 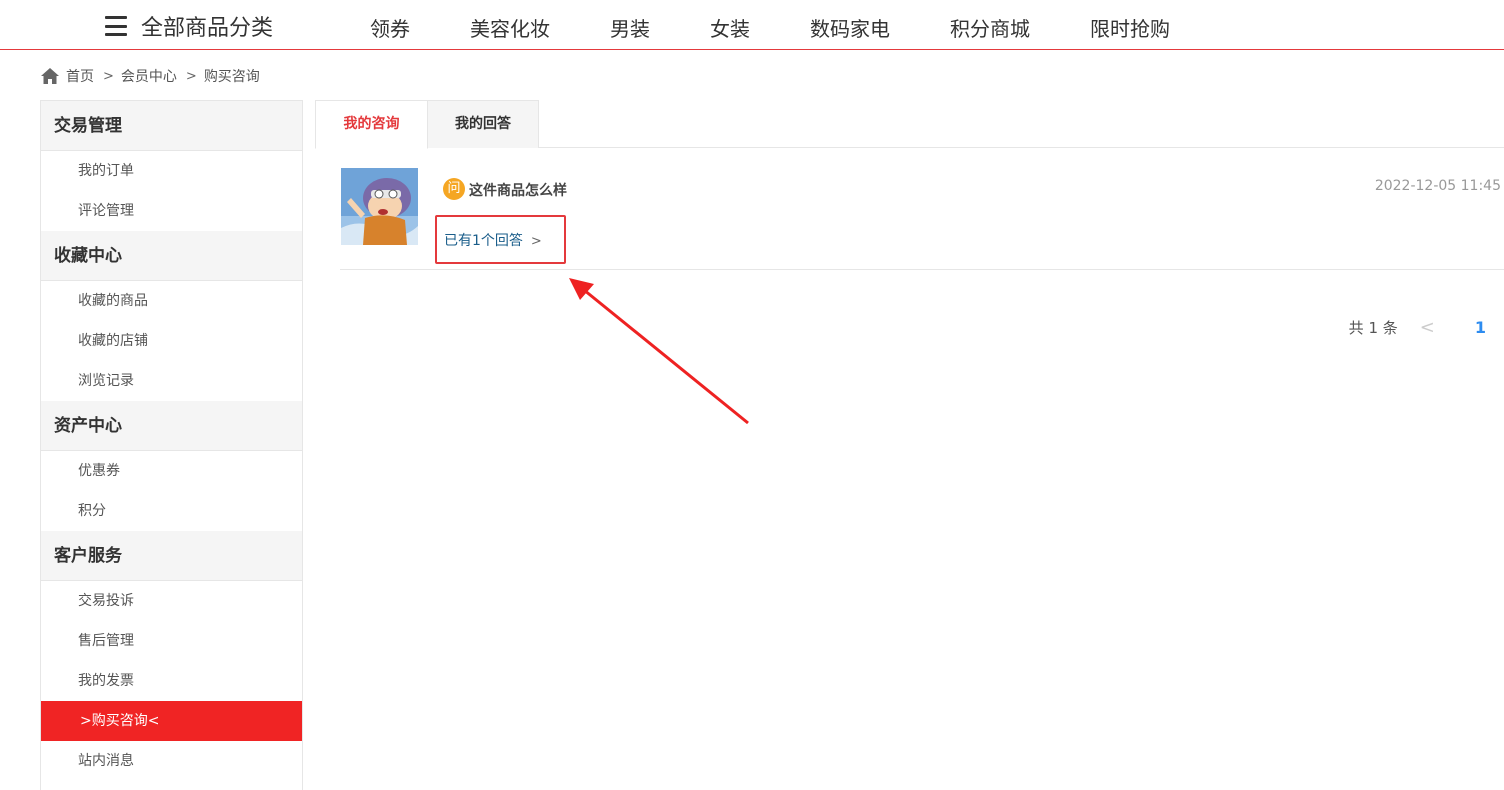 What do you see at coordinates (483, 124) in the screenshot?
I see `tab-my-answers: 我的回答` at bounding box center [483, 124].